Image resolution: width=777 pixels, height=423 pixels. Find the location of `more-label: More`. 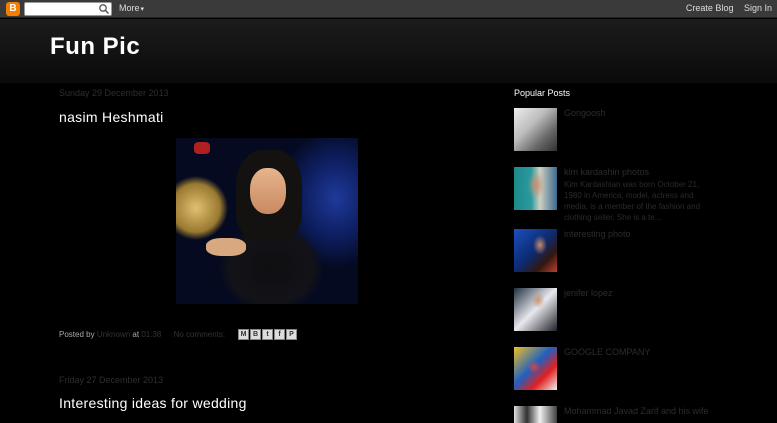

more-label: More is located at coordinates (129, 8).